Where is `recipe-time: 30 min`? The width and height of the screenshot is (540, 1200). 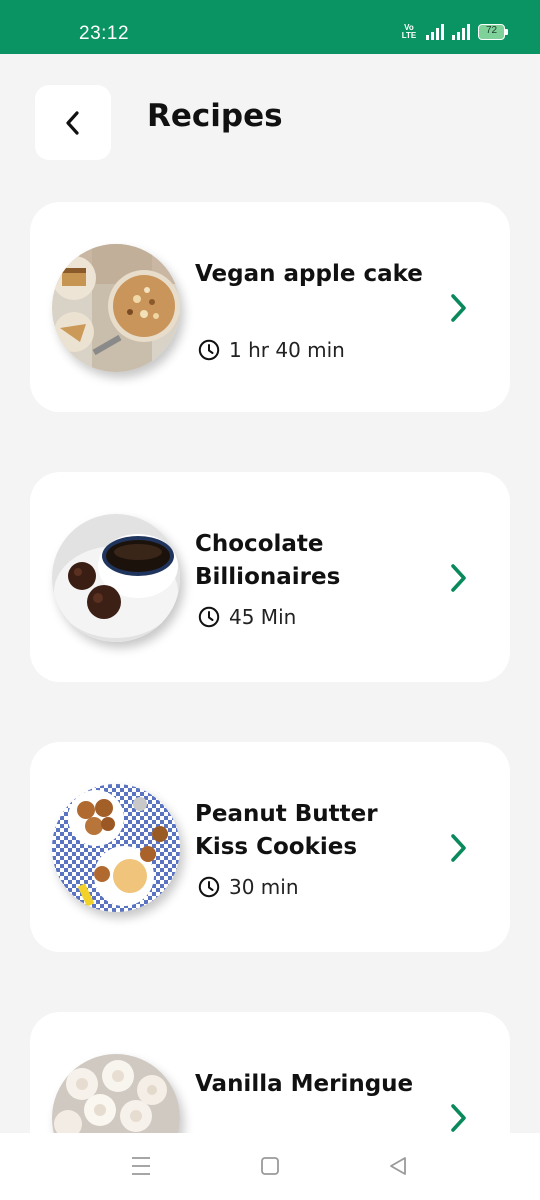
recipe-time: 30 min is located at coordinates (264, 887).